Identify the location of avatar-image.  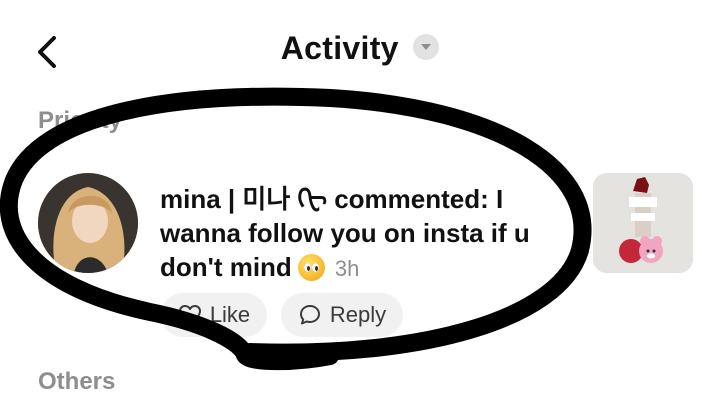
(88, 223).